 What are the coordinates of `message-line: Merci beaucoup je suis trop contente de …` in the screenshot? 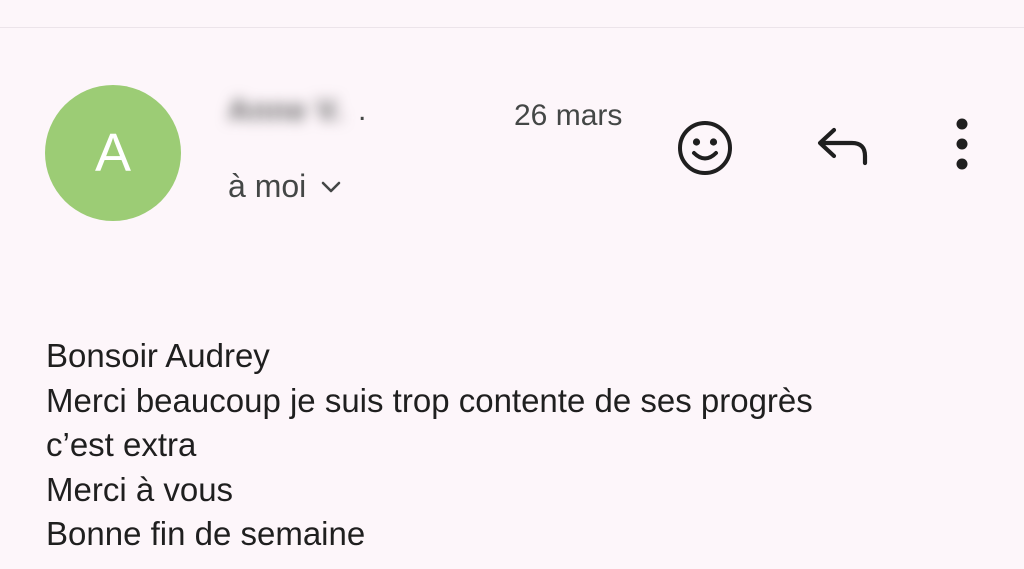 It's located at (429, 400).